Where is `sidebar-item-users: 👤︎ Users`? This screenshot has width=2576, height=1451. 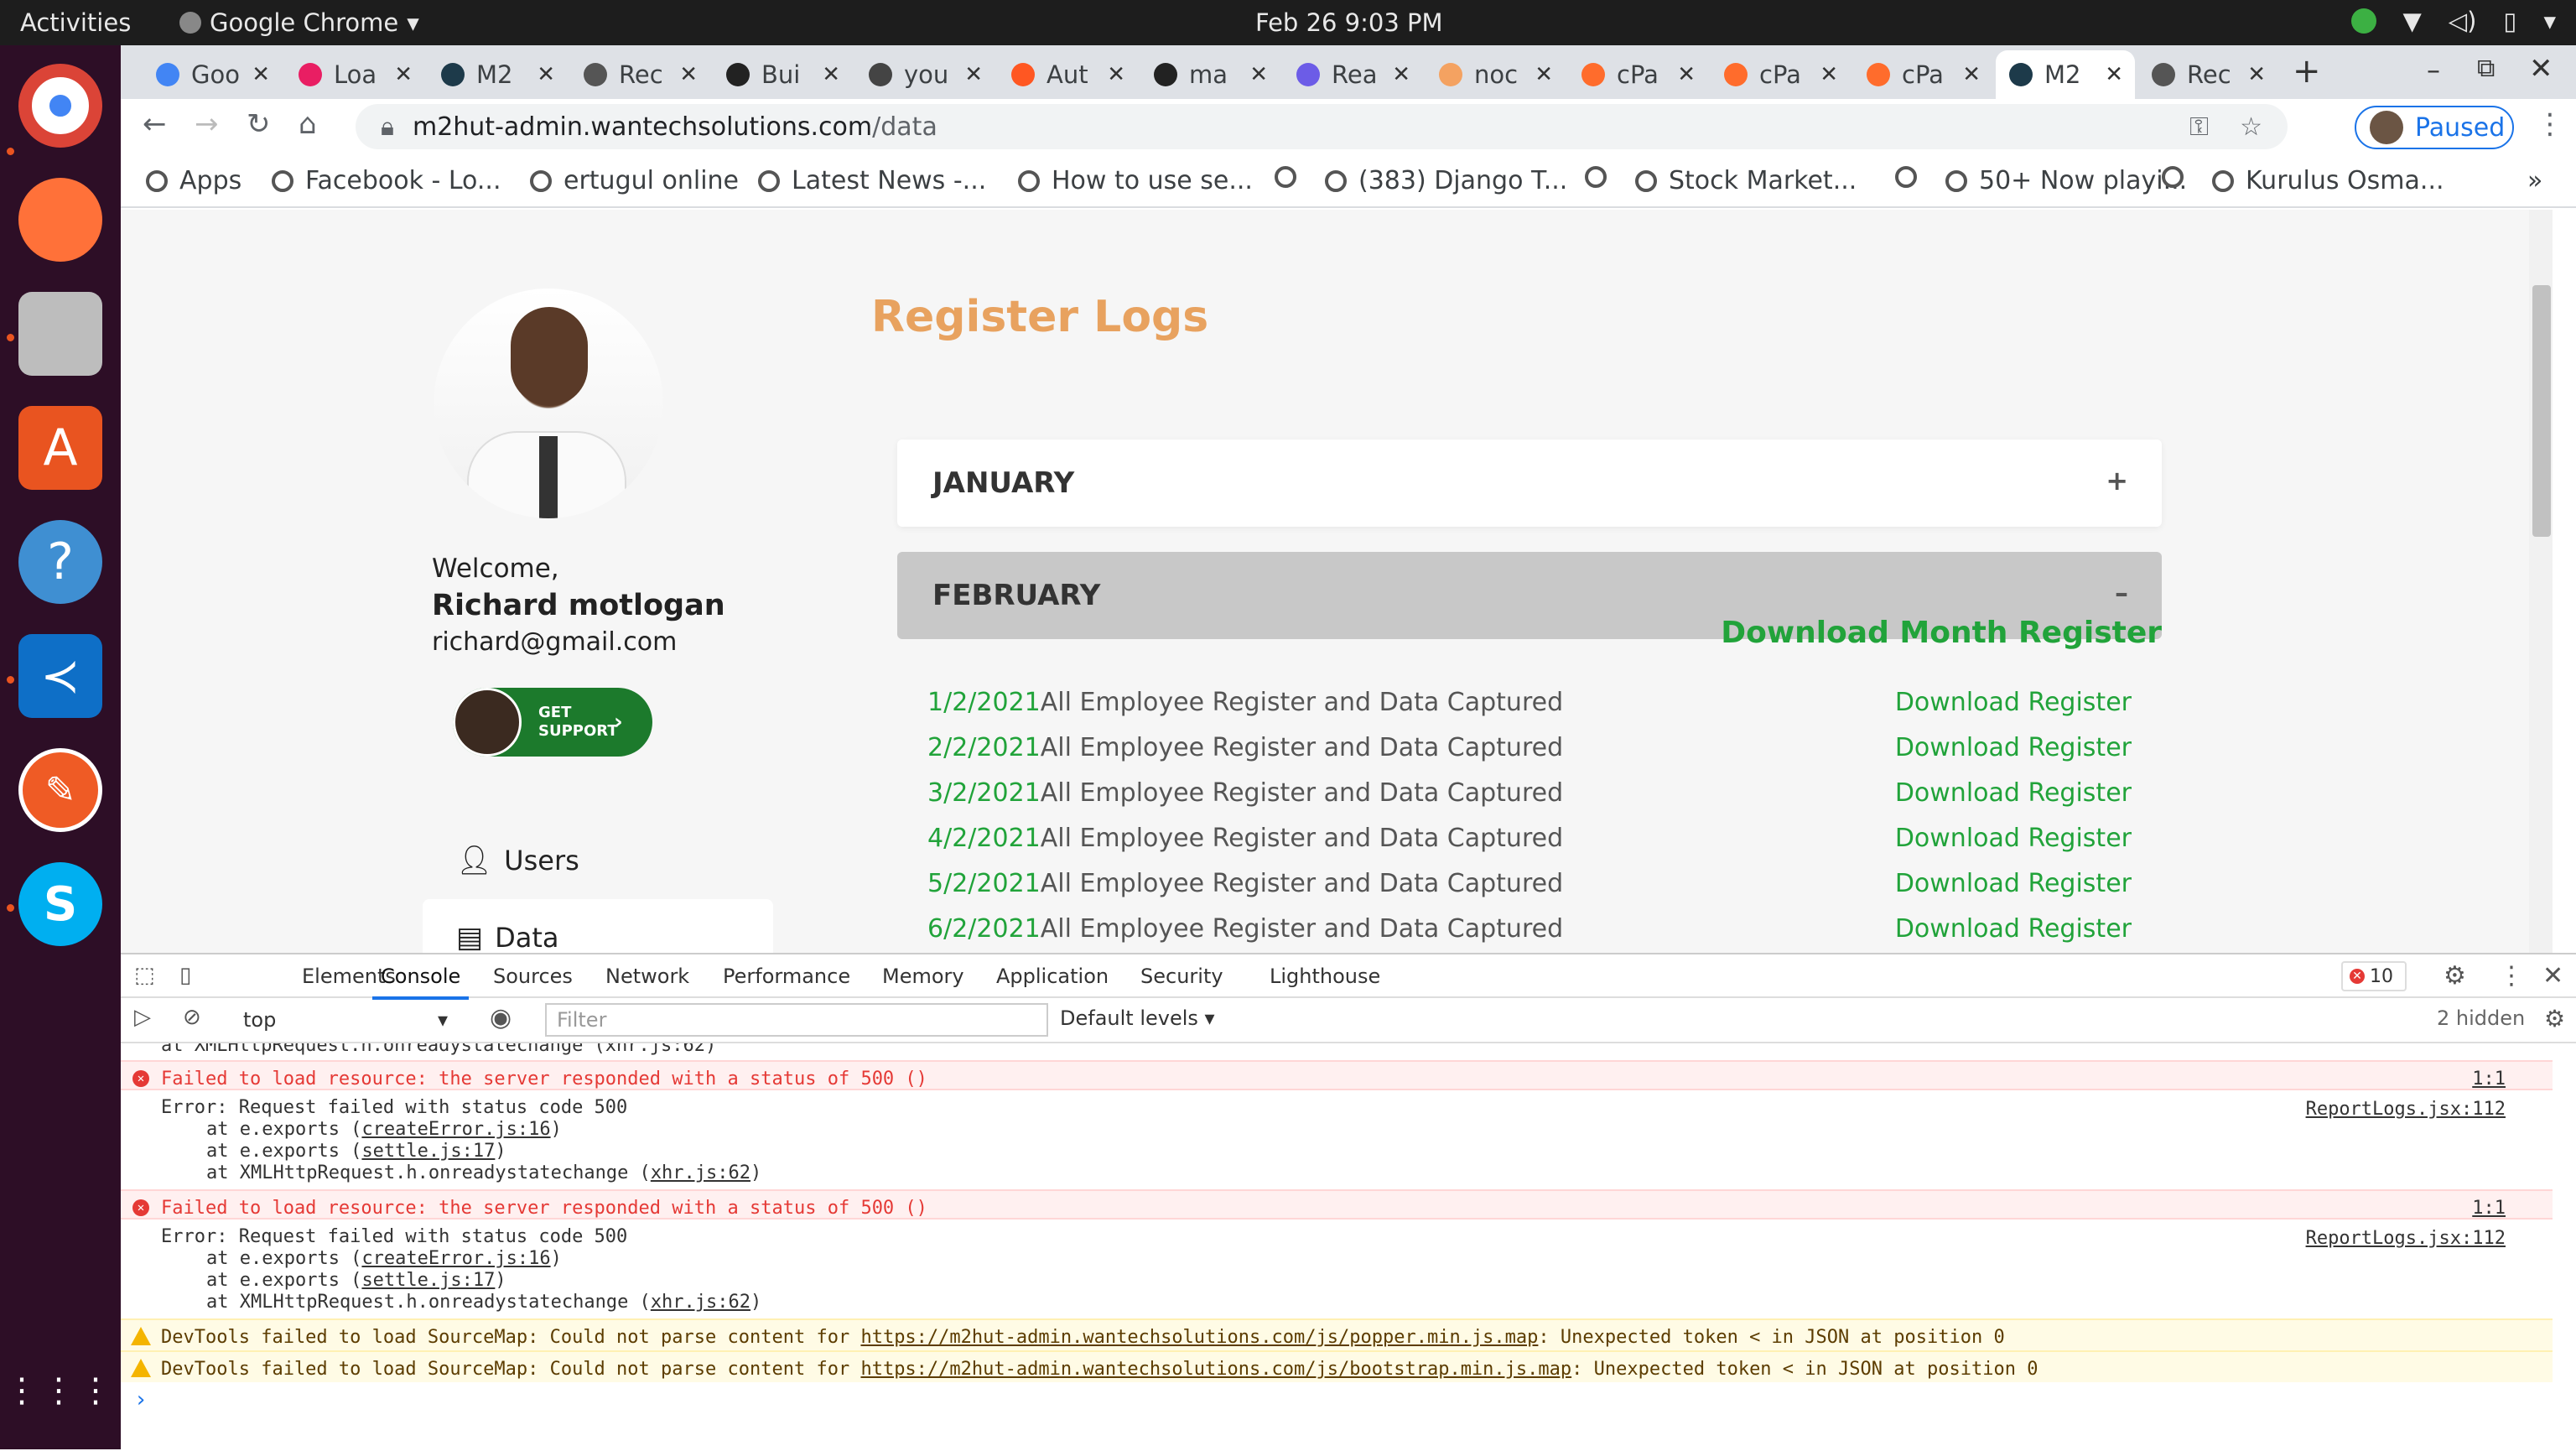 sidebar-item-users: 👤︎ Users is located at coordinates (598, 860).